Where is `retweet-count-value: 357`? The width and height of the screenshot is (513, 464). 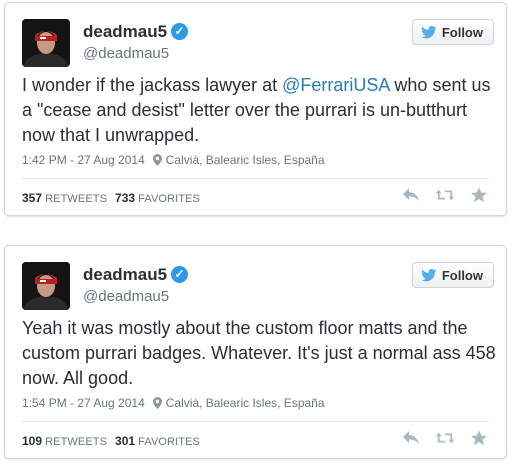 retweet-count-value: 357 is located at coordinates (32, 198).